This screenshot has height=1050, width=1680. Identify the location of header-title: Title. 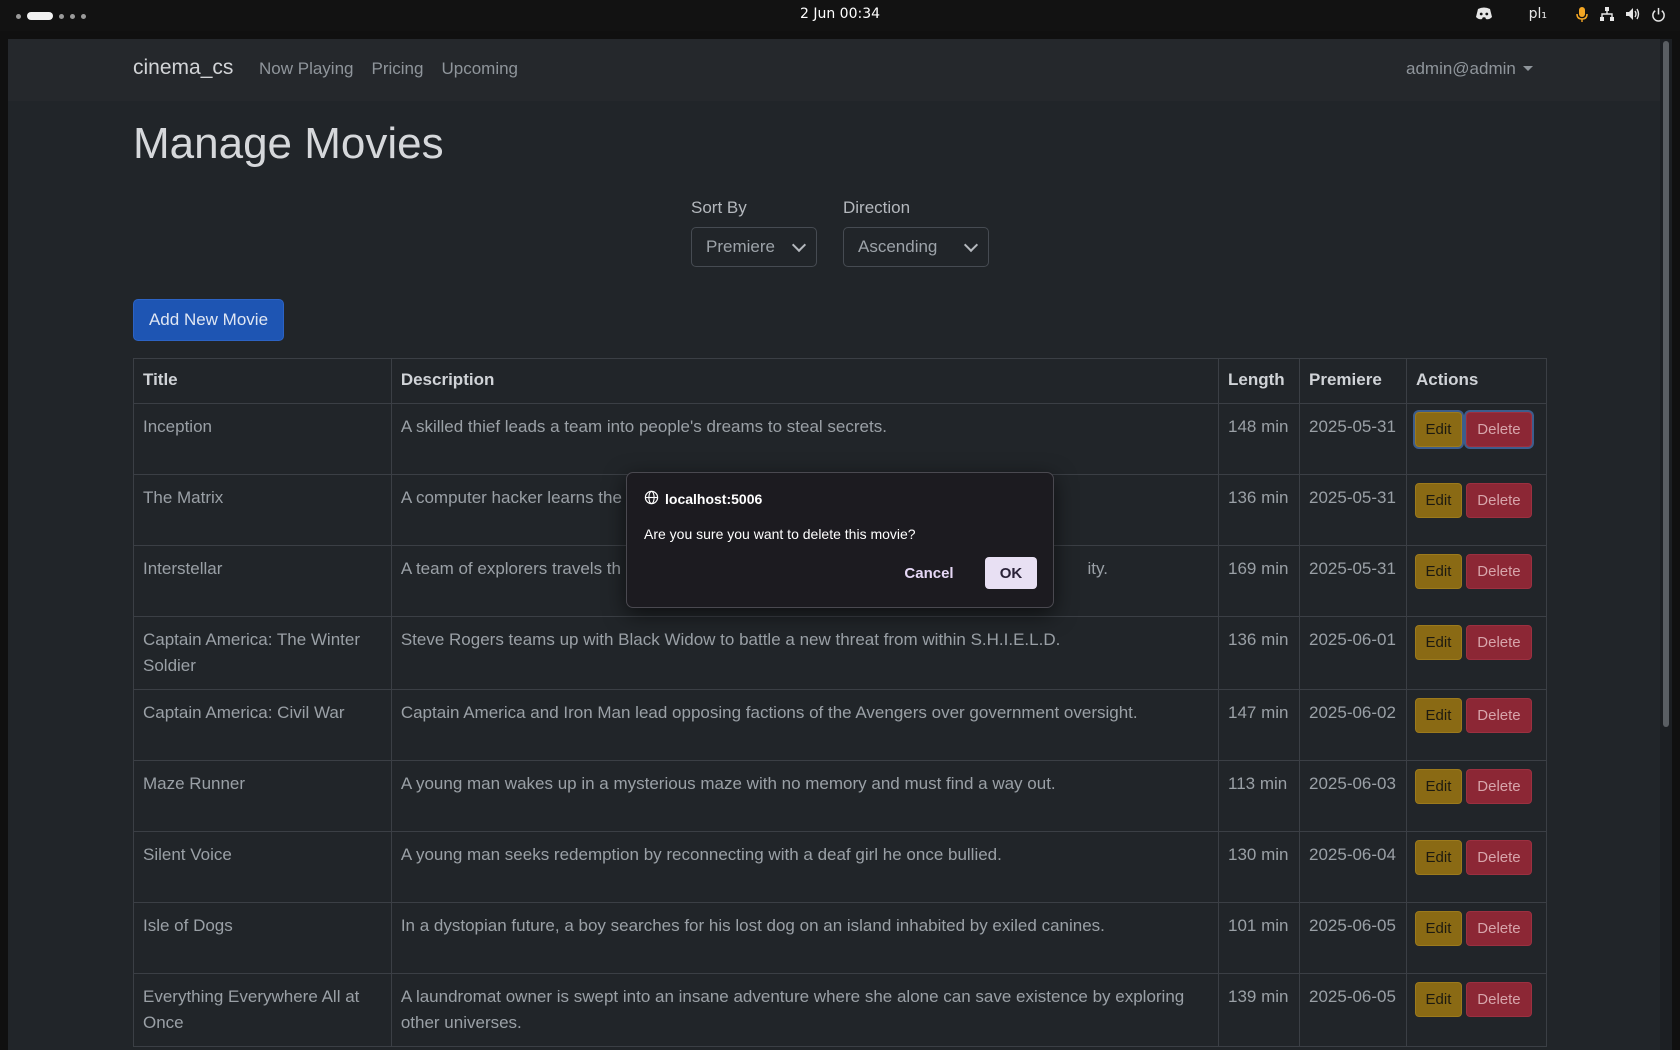
(262, 381).